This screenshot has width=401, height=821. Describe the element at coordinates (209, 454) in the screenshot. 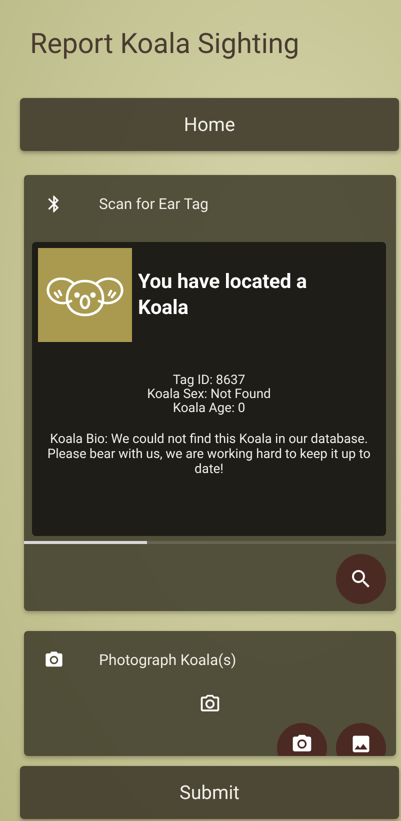

I see `koala-bio: Koala Bio: We could not find this Koala in our database. Please bear with us, we are working hard to keep it up to date!` at that location.